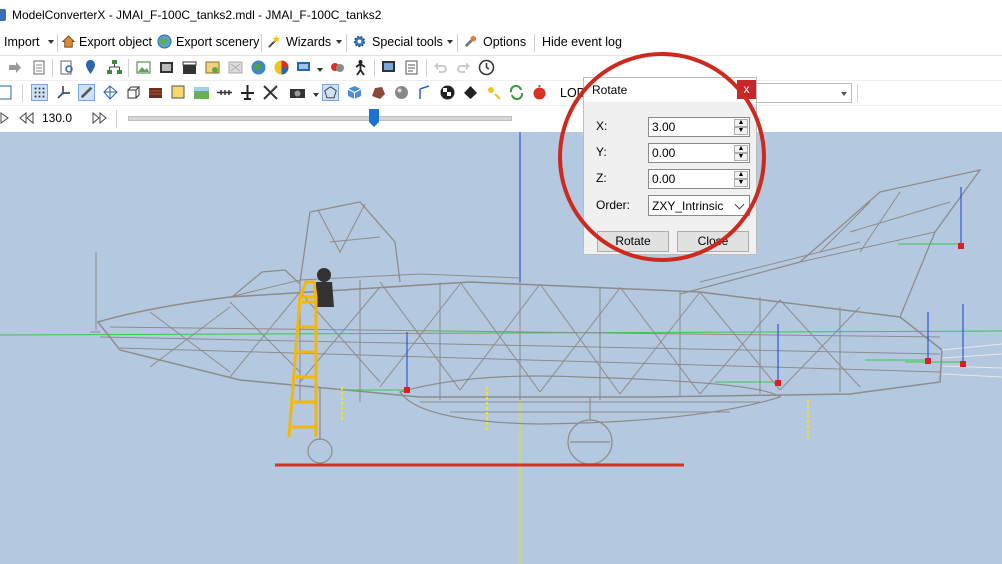 This screenshot has width=1002, height=564. Describe the element at coordinates (235, 67) in the screenshot. I see `image-disabled-icon` at that location.